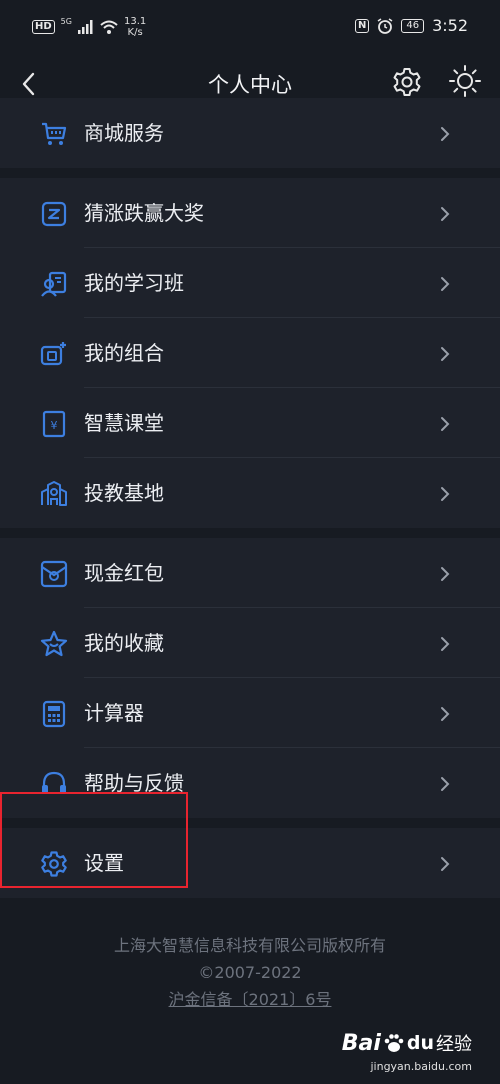  What do you see at coordinates (144, 213) in the screenshot?
I see `menu-item-label: 猜涨跌赢大奖` at bounding box center [144, 213].